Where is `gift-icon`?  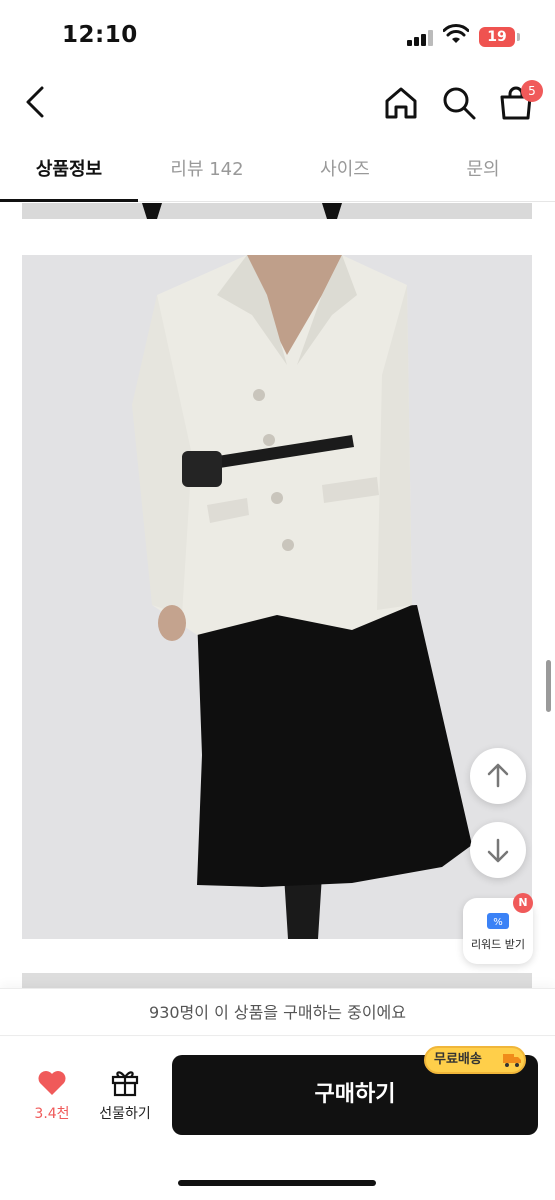 gift-icon is located at coordinates (125, 1084).